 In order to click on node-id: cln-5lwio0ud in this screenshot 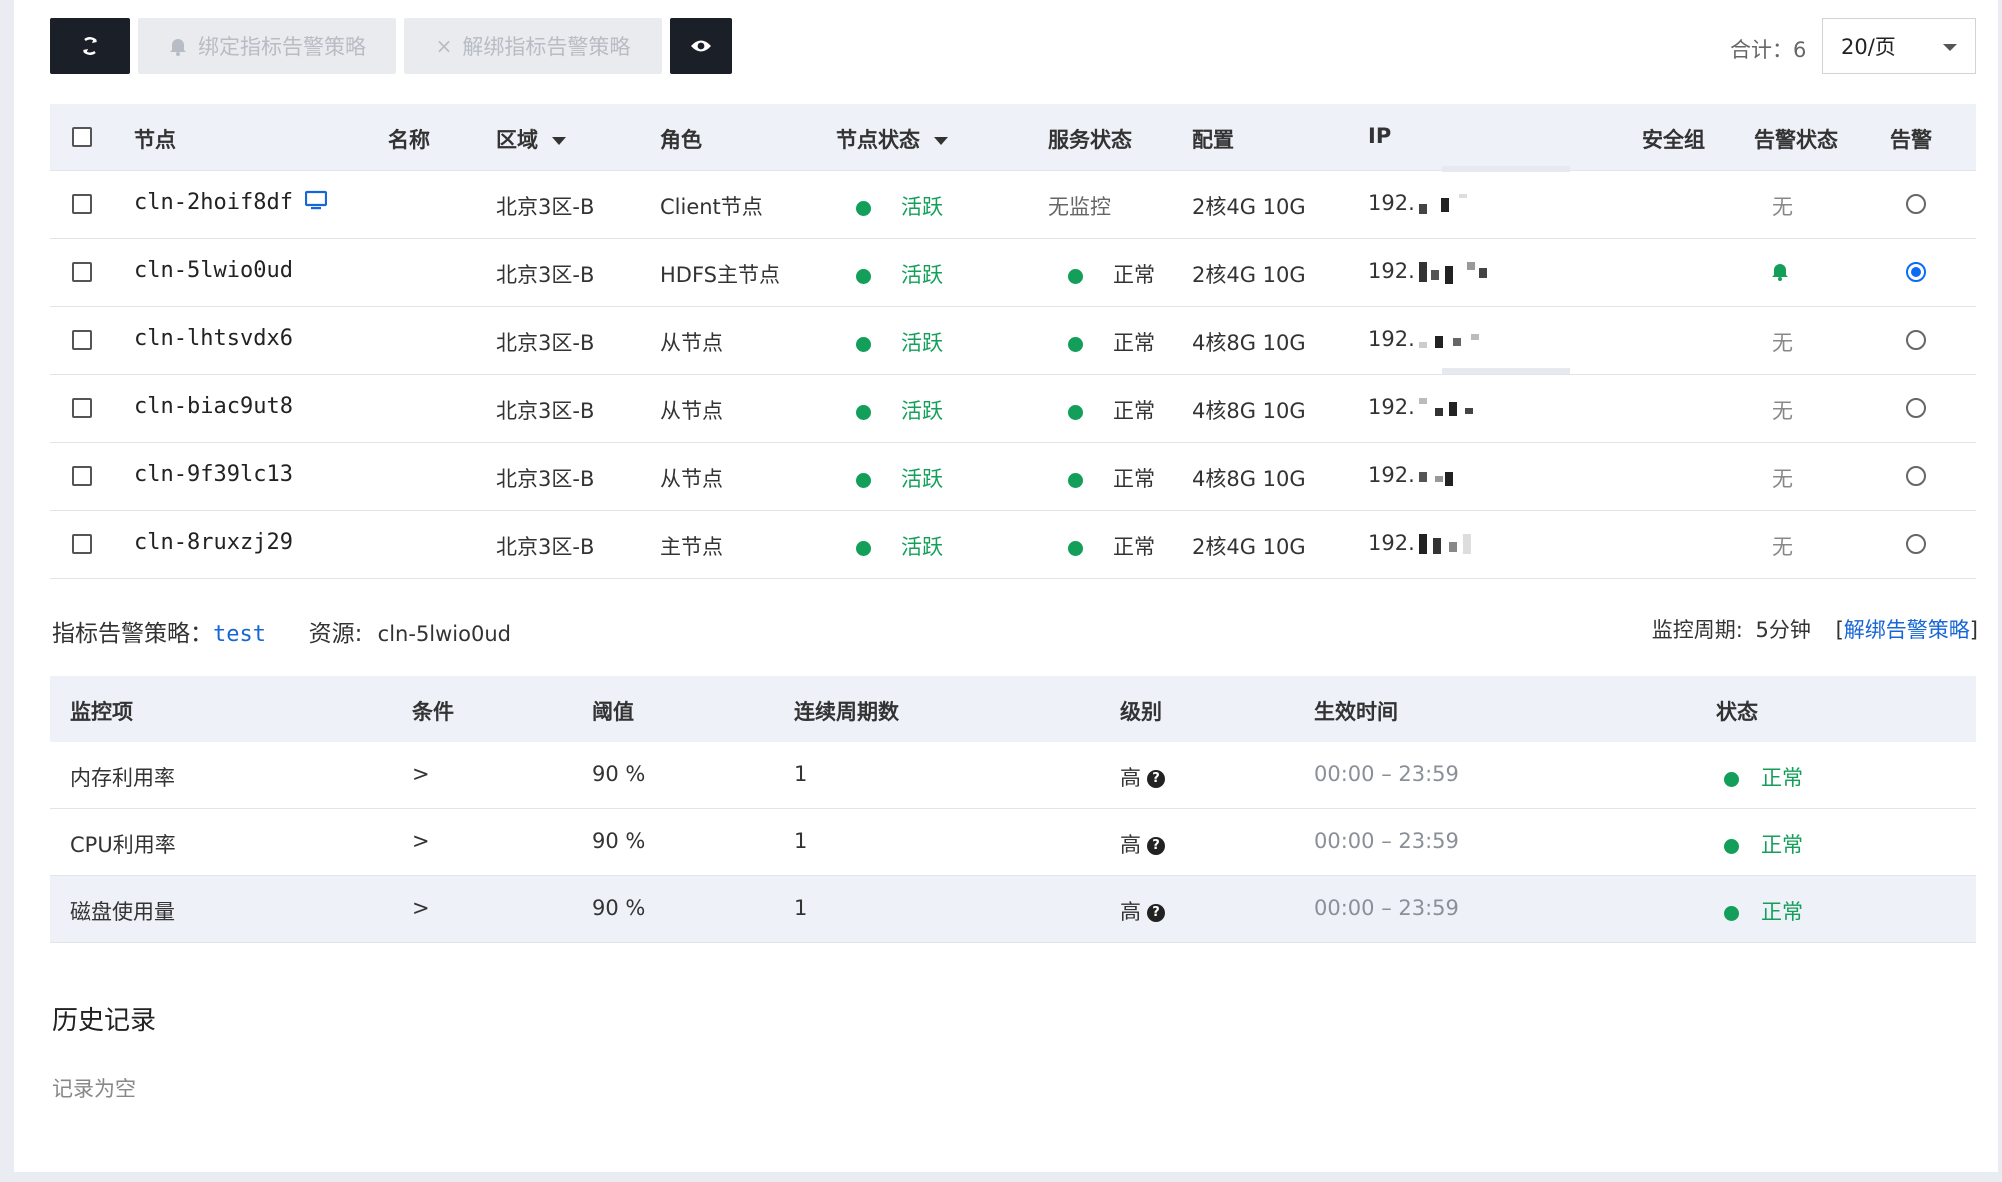, I will do `click(213, 270)`.